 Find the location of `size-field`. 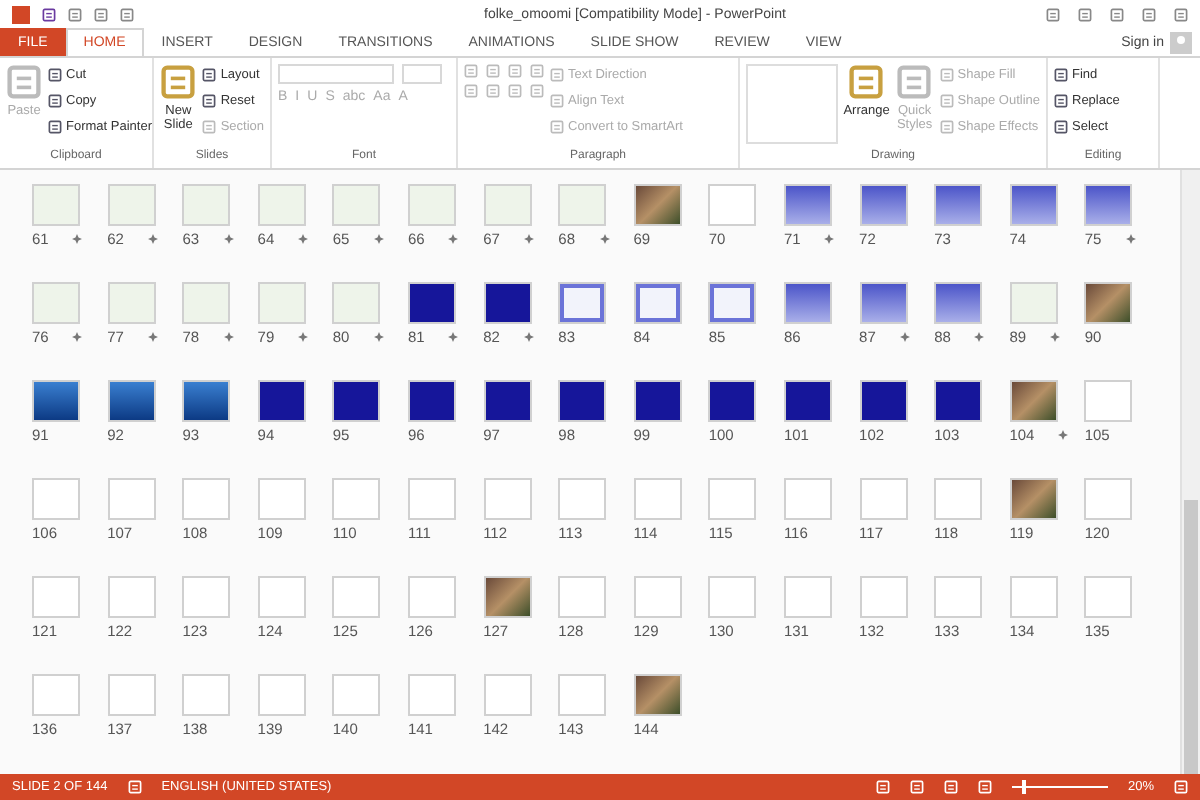

size-field is located at coordinates (422, 74).